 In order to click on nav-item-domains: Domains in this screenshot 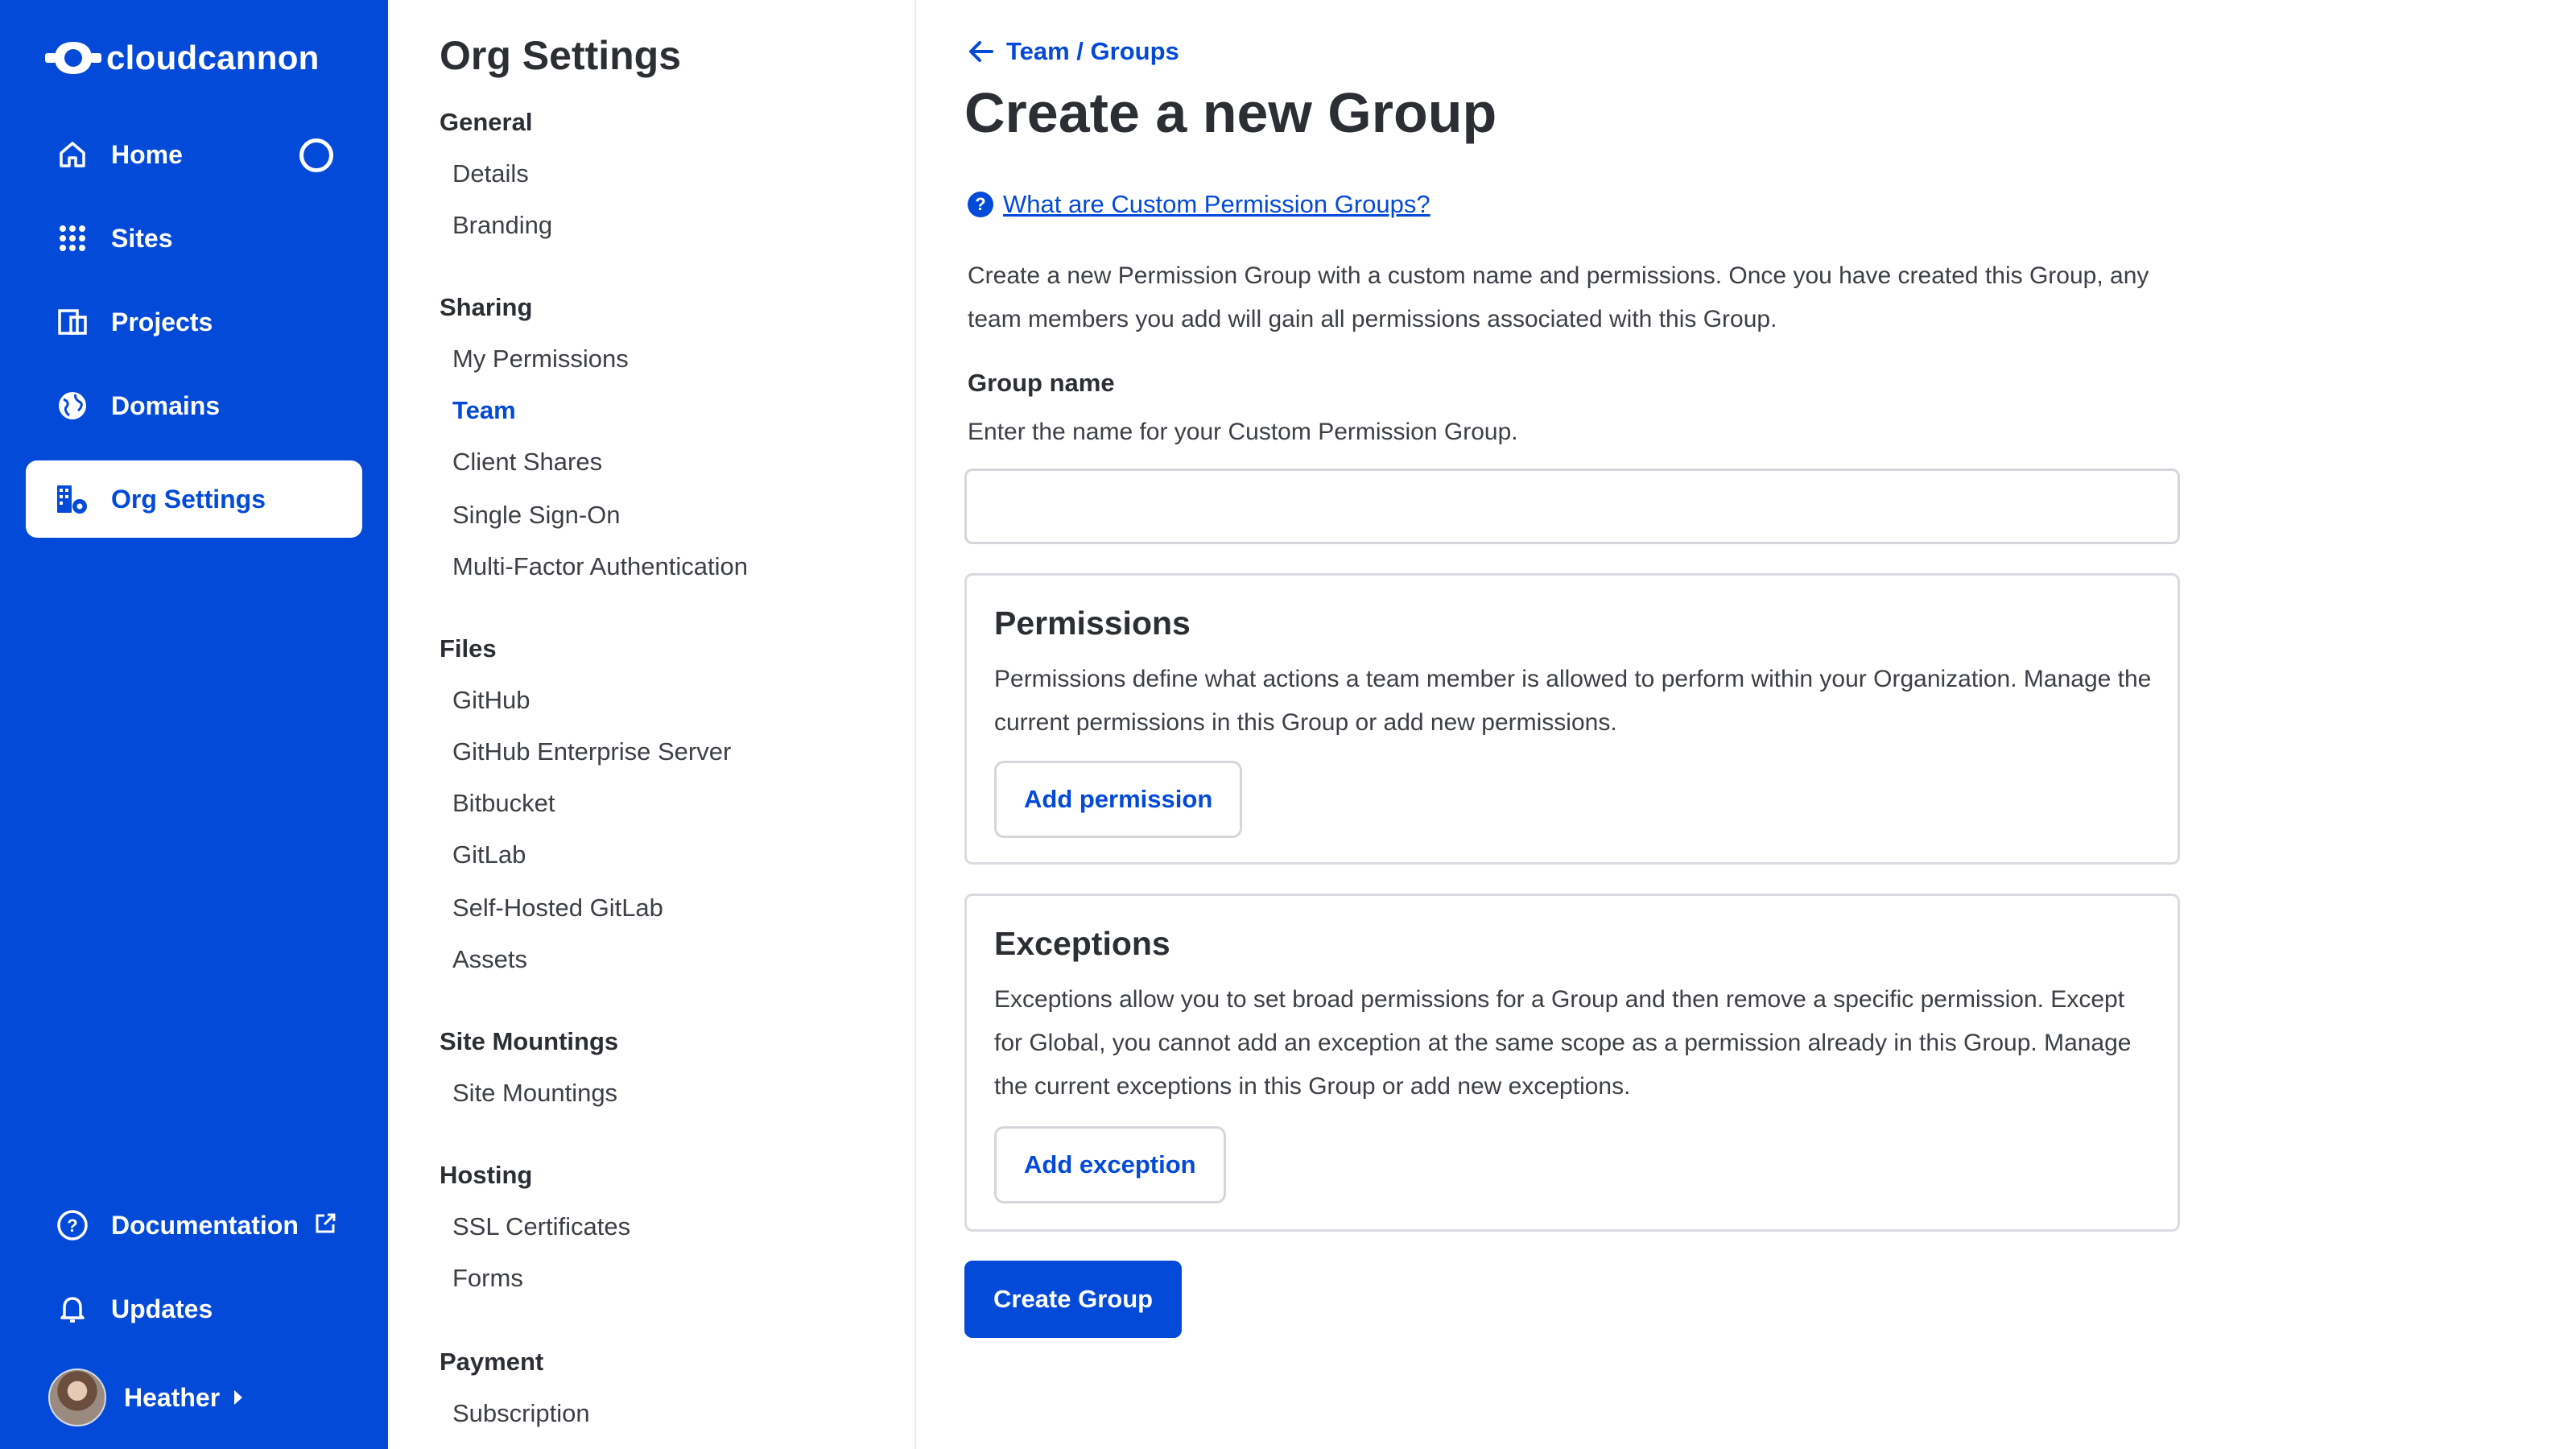, I will do `click(194, 405)`.